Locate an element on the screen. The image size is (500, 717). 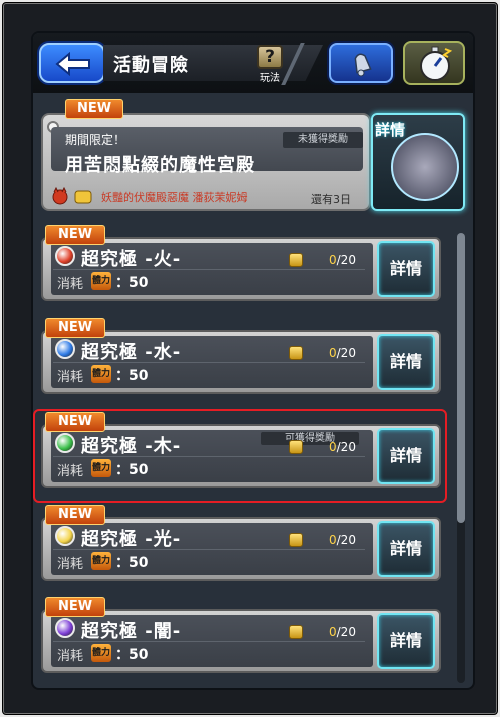
quest-title: 超究極 -木- is located at coordinates (131, 446).